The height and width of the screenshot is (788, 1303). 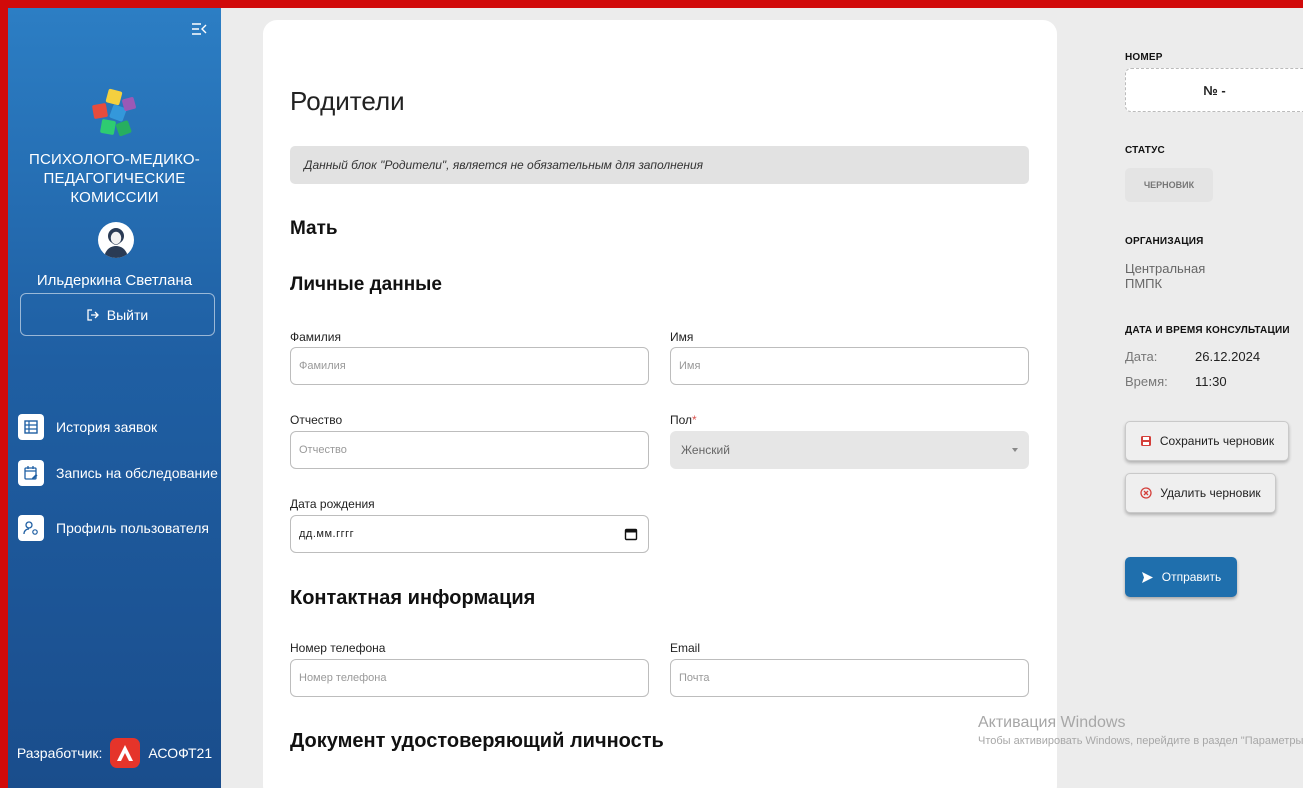 I want to click on delete-draft-button: Удалить черновик, so click(x=1200, y=493).